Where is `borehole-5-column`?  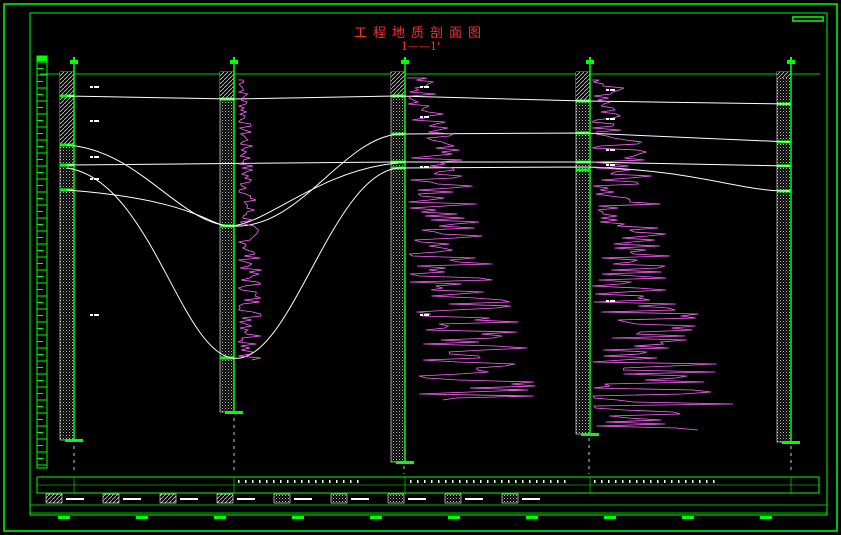
borehole-5-column is located at coordinates (784, 257).